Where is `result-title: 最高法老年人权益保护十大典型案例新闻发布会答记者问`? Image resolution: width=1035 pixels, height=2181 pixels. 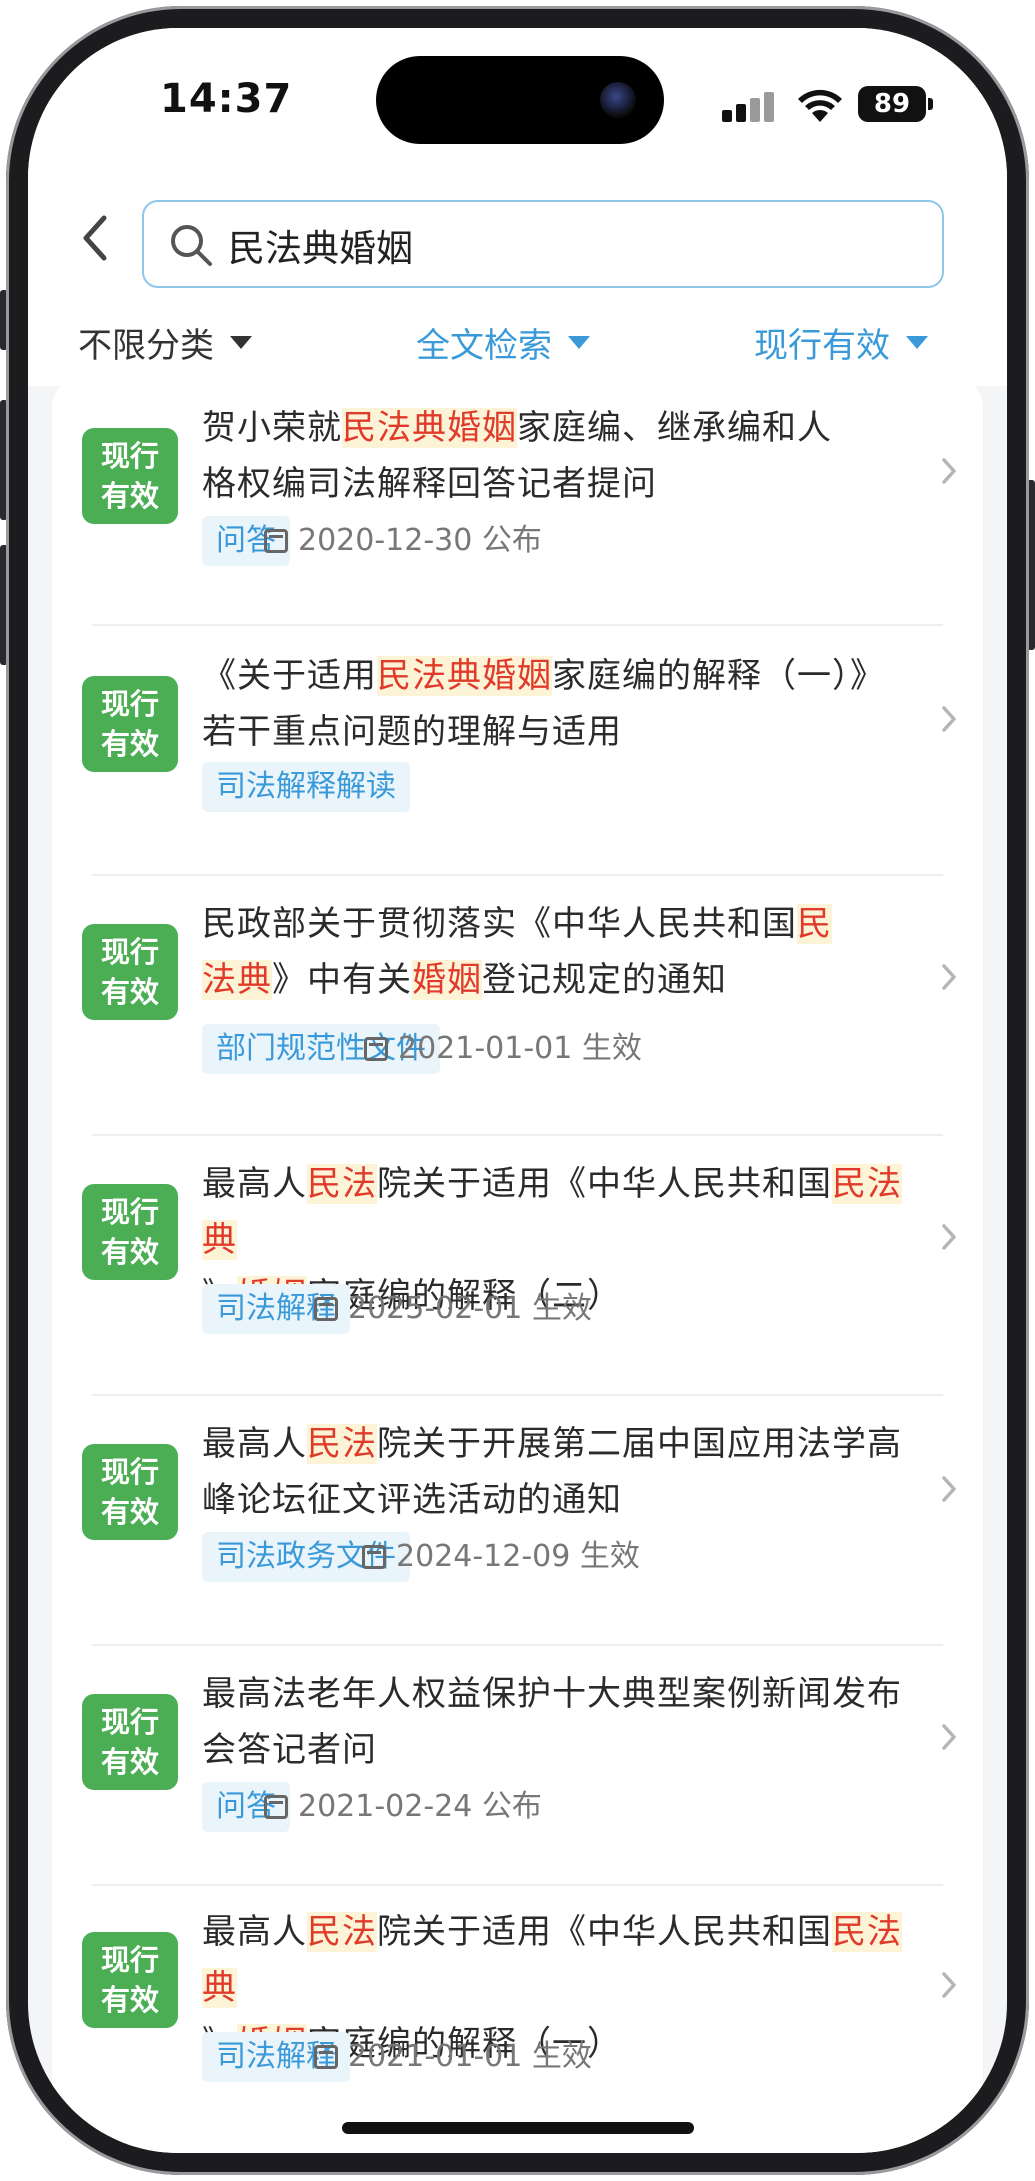 result-title: 最高法老年人权益保护十大典型案例新闻发布会答记者问 is located at coordinates (552, 1722).